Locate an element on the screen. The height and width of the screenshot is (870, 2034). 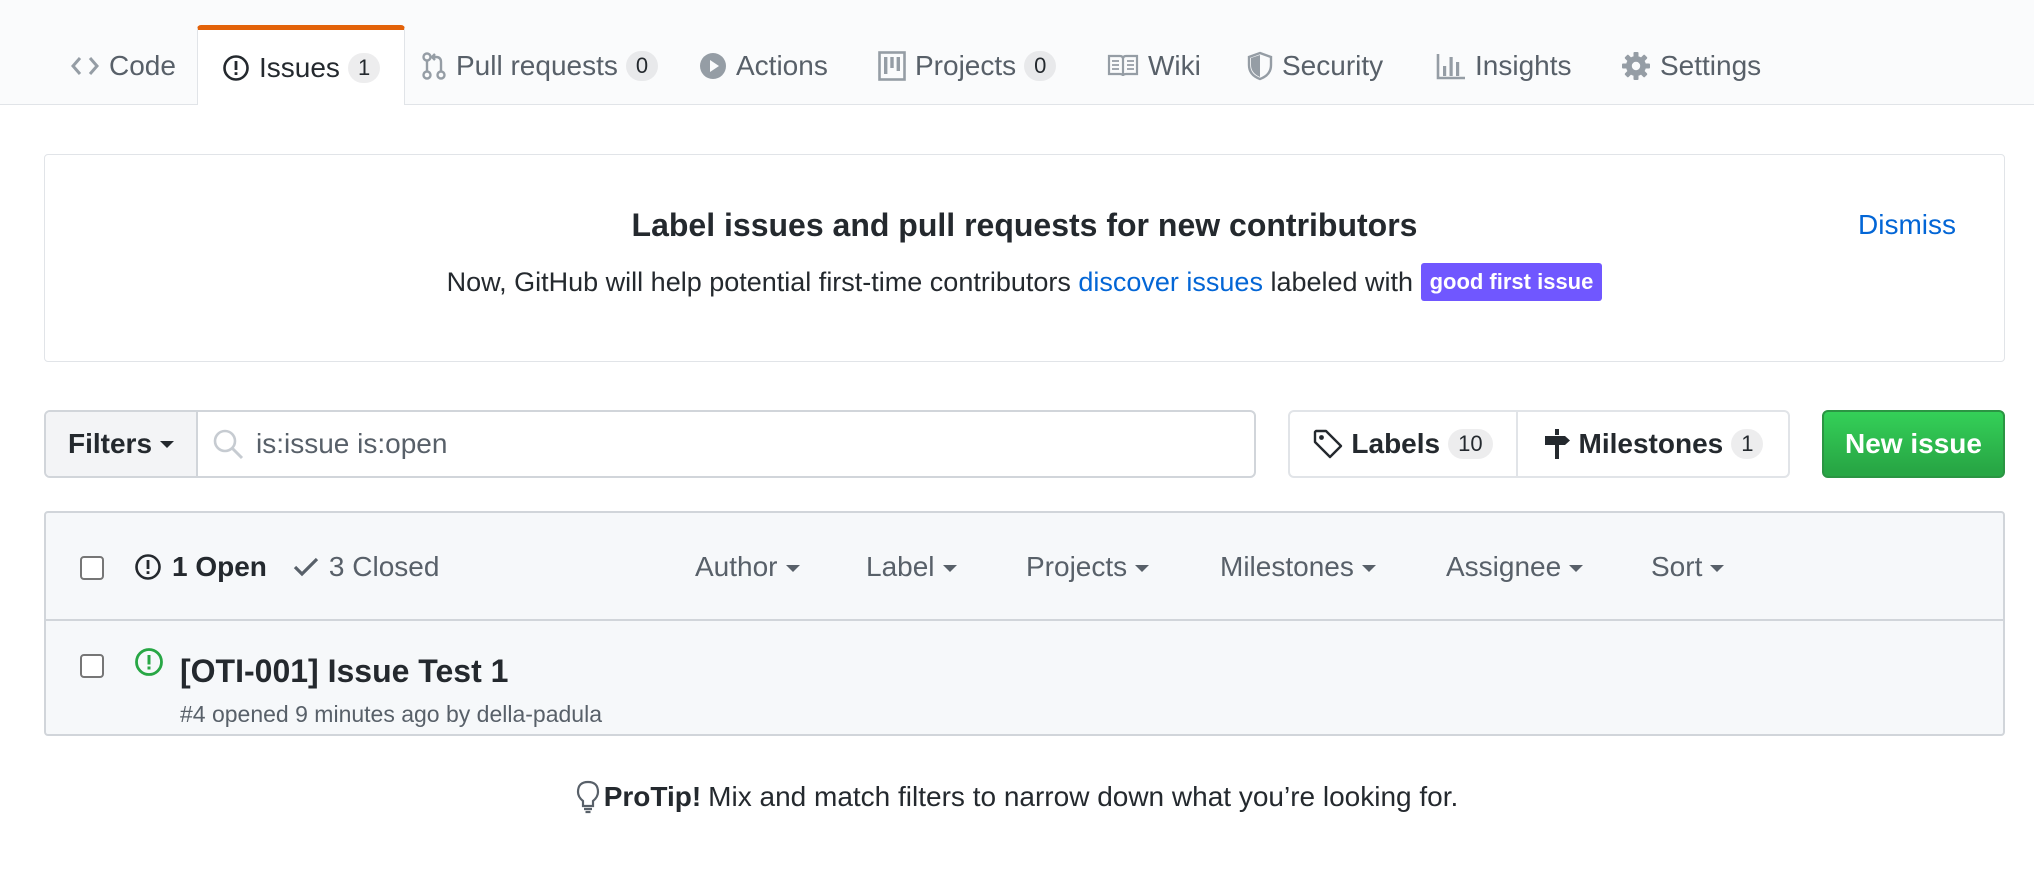
menu-label: Label is located at coordinates (900, 566).